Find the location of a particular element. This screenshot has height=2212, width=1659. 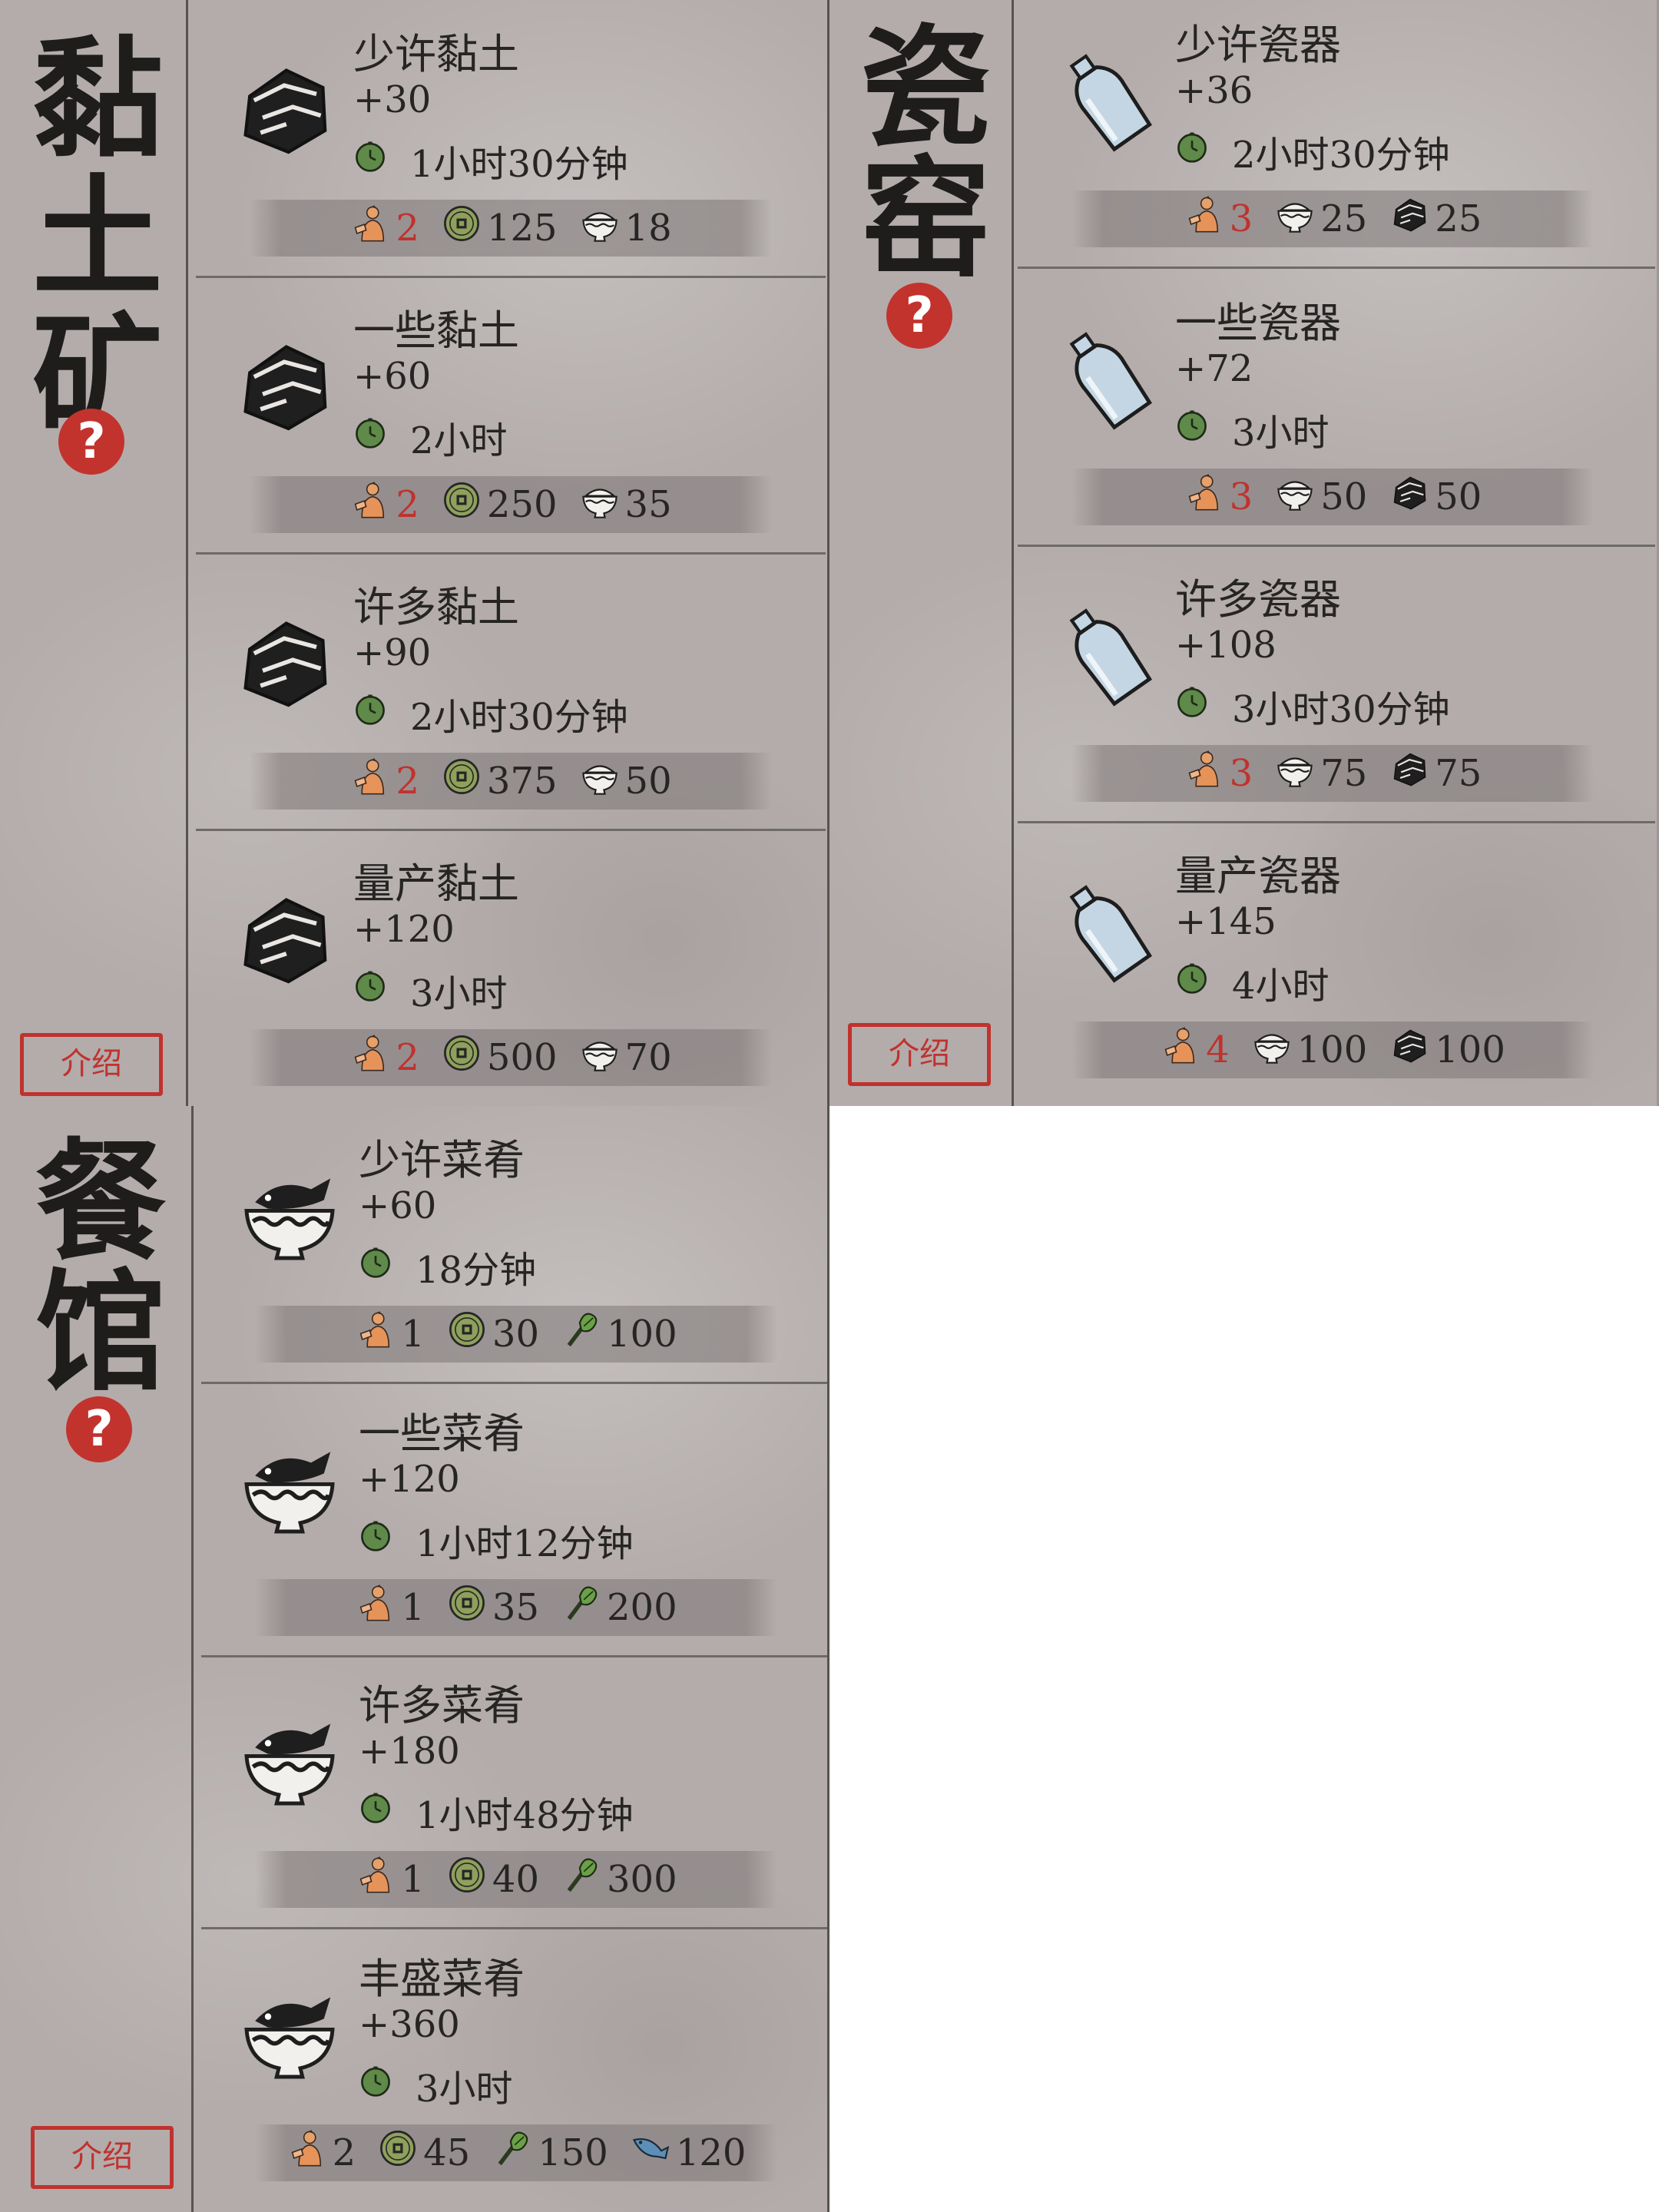

cost-value: 3 is located at coordinates (1241, 219).